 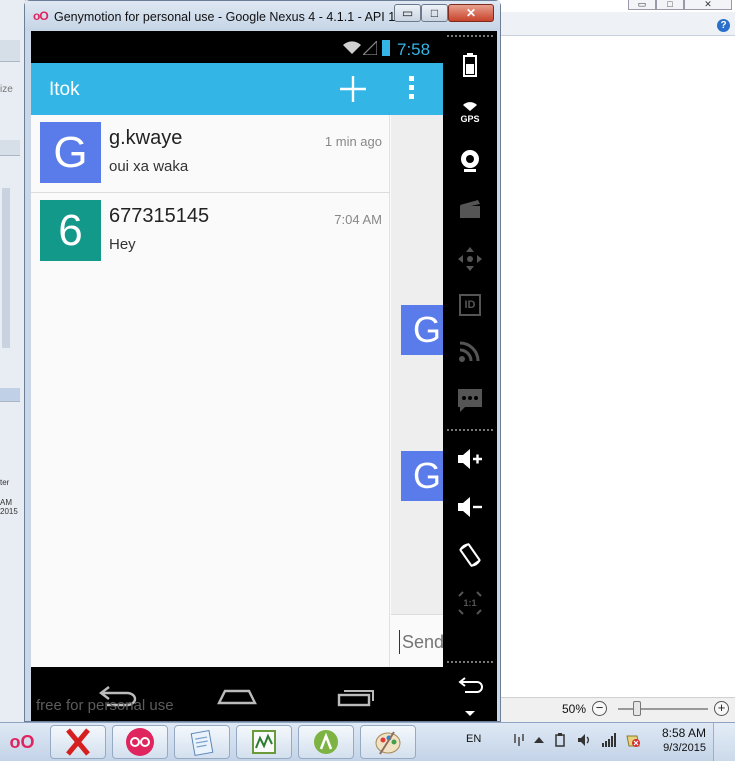 I want to click on back-icon, so click(x=470, y=685).